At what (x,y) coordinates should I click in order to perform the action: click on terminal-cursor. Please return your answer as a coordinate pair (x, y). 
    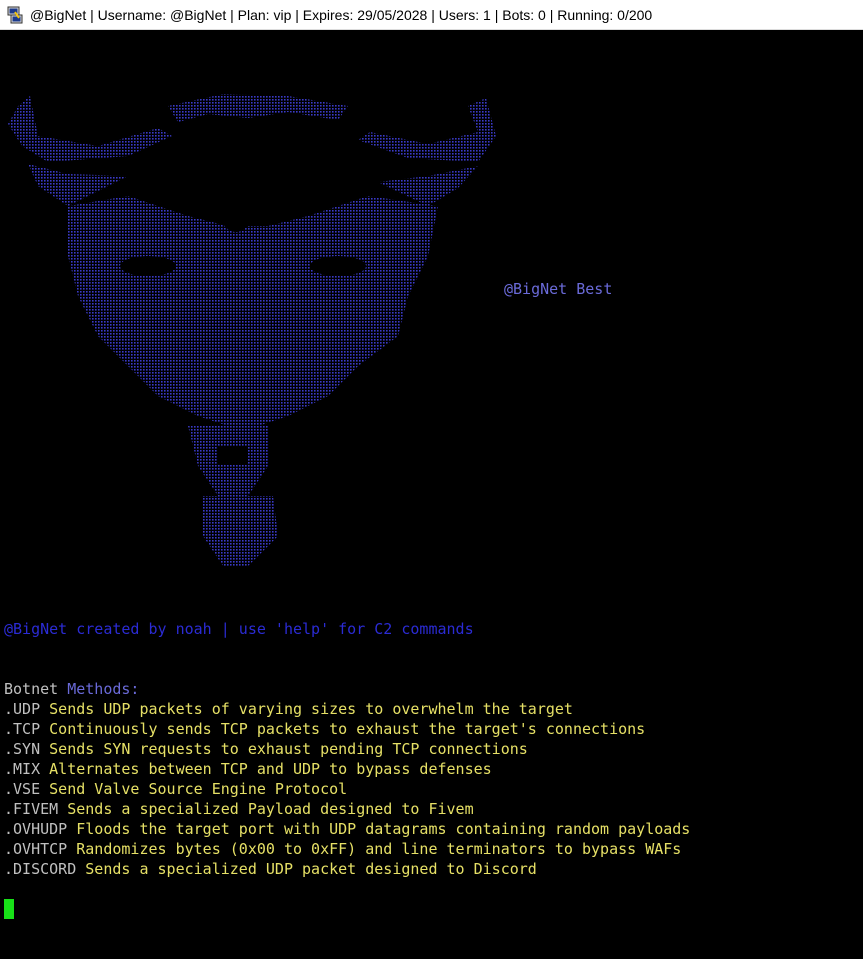
    Looking at the image, I should click on (9, 909).